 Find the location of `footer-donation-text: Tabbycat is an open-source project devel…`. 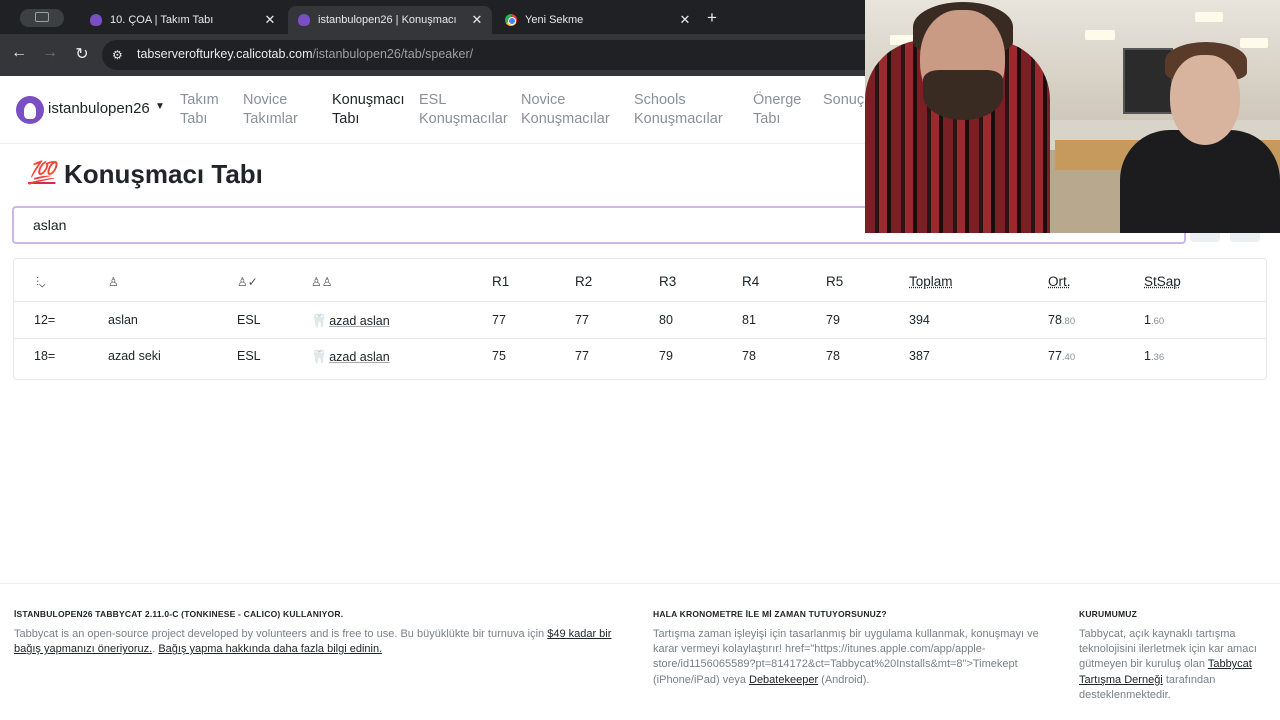

footer-donation-text: Tabbycat is an open-source project devel… is located at coordinates (313, 642).